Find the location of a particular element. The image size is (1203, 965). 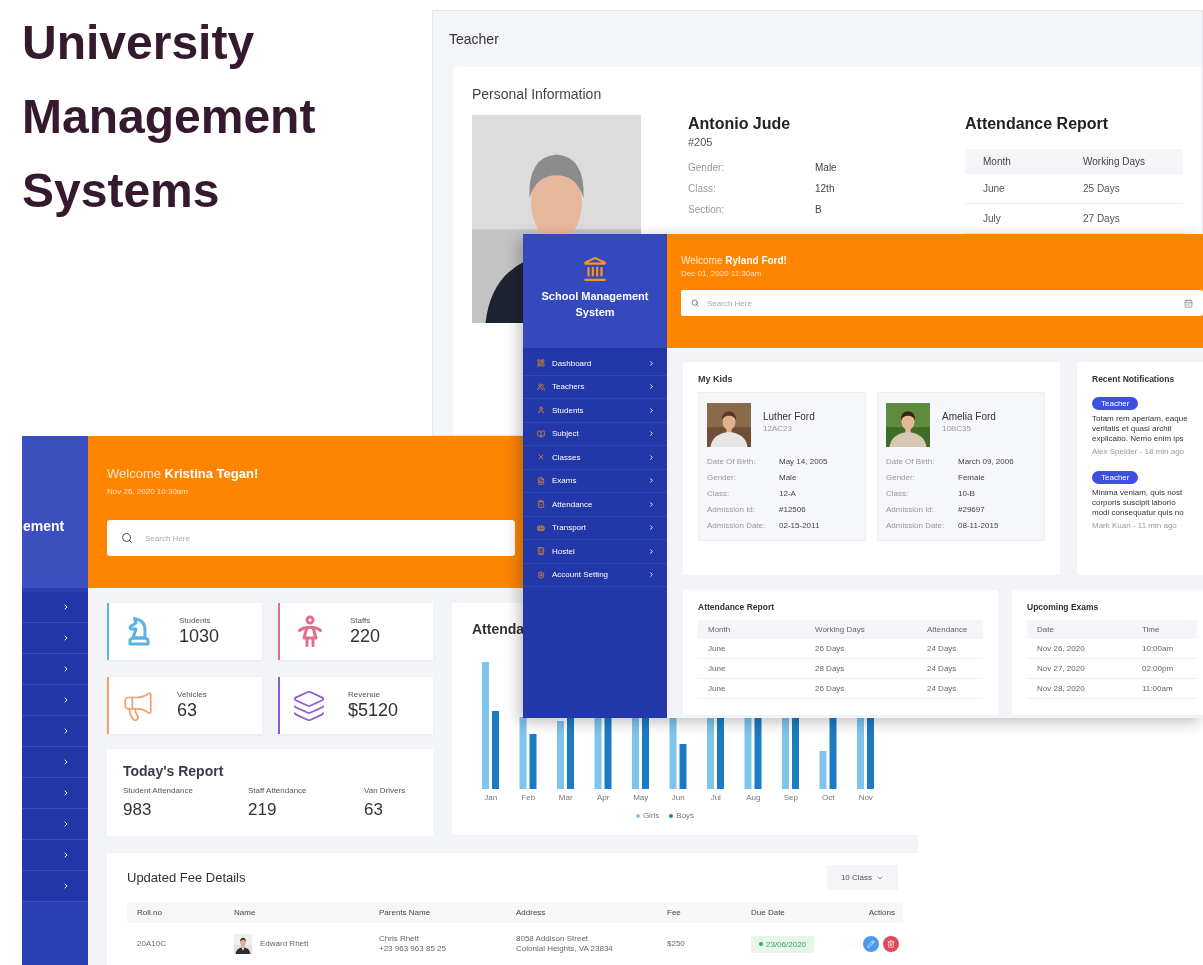

settings-icon is located at coordinates (541, 574).